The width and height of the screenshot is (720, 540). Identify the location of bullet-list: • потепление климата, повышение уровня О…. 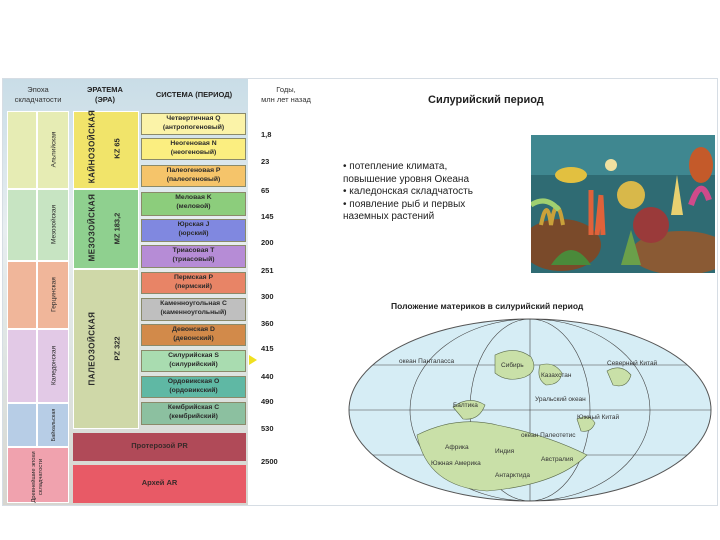
(438, 192).